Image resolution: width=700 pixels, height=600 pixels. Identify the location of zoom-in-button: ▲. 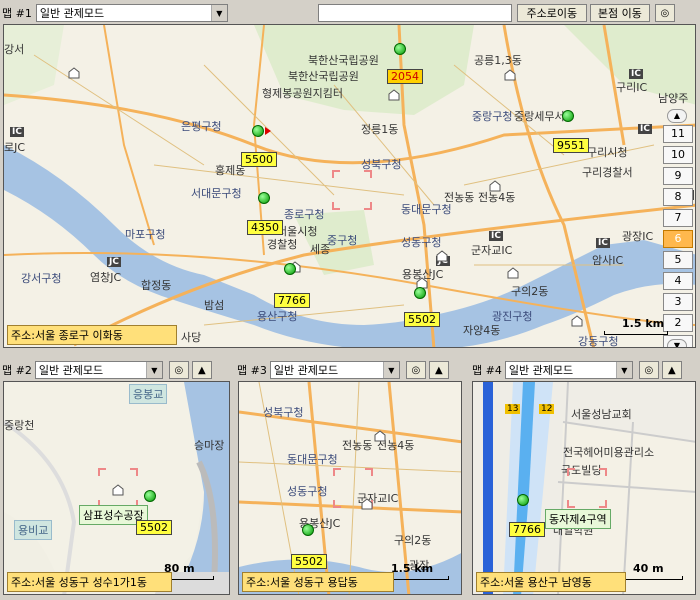
(677, 116).